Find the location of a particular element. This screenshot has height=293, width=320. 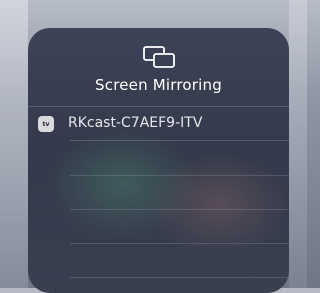

apple-tv-icon: tv is located at coordinates (46, 124).